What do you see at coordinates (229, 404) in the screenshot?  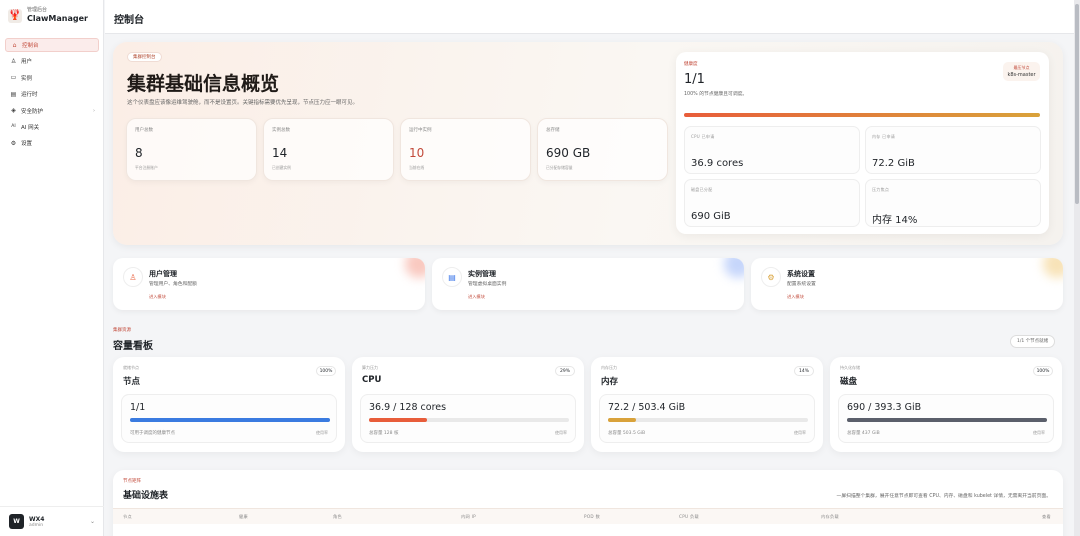 I see `capacity-card-nodes: 就绪节点 节点 100% 1/1 可用于调度的健康节点 使用率` at bounding box center [229, 404].